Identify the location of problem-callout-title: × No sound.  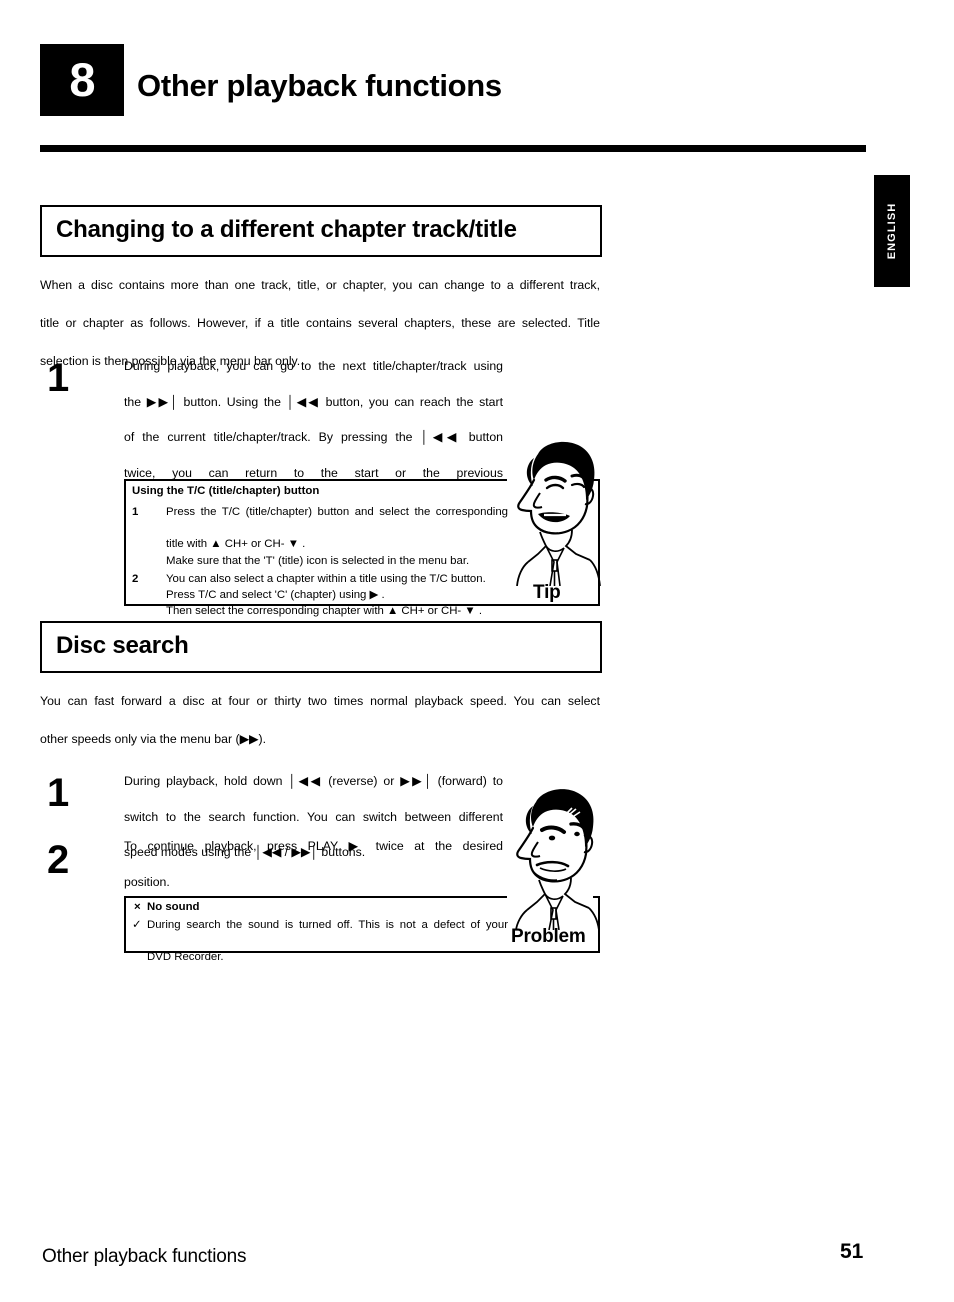
(320, 907).